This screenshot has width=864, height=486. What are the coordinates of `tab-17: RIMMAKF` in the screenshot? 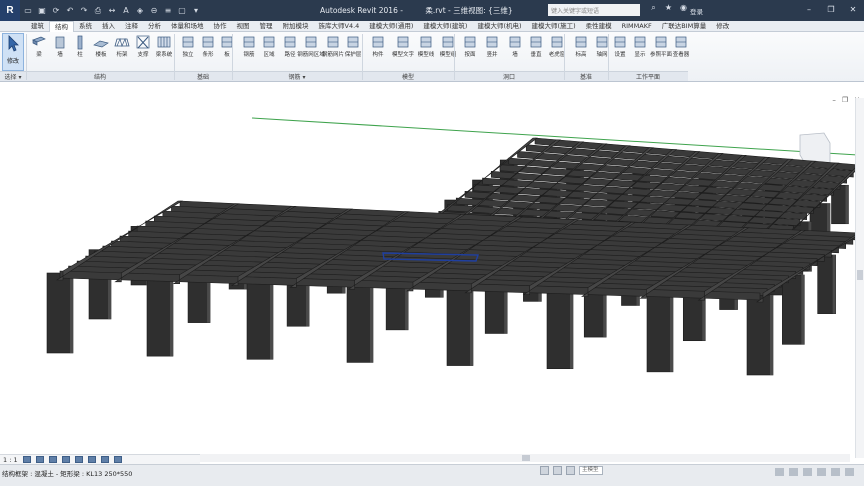 It's located at (637, 26).